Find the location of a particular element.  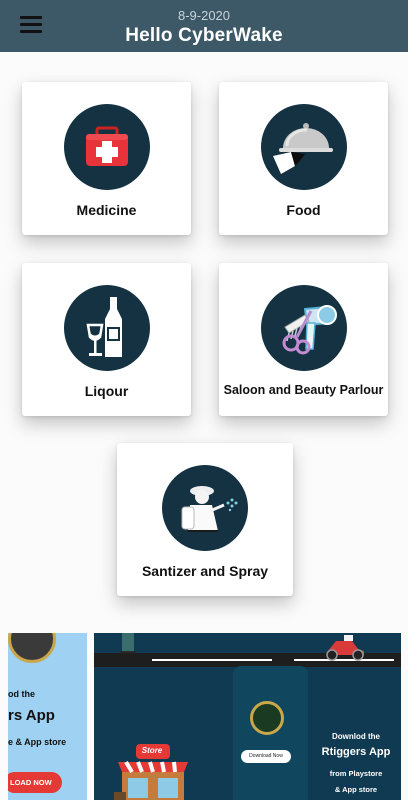

category-card-food: Food is located at coordinates (303, 158).